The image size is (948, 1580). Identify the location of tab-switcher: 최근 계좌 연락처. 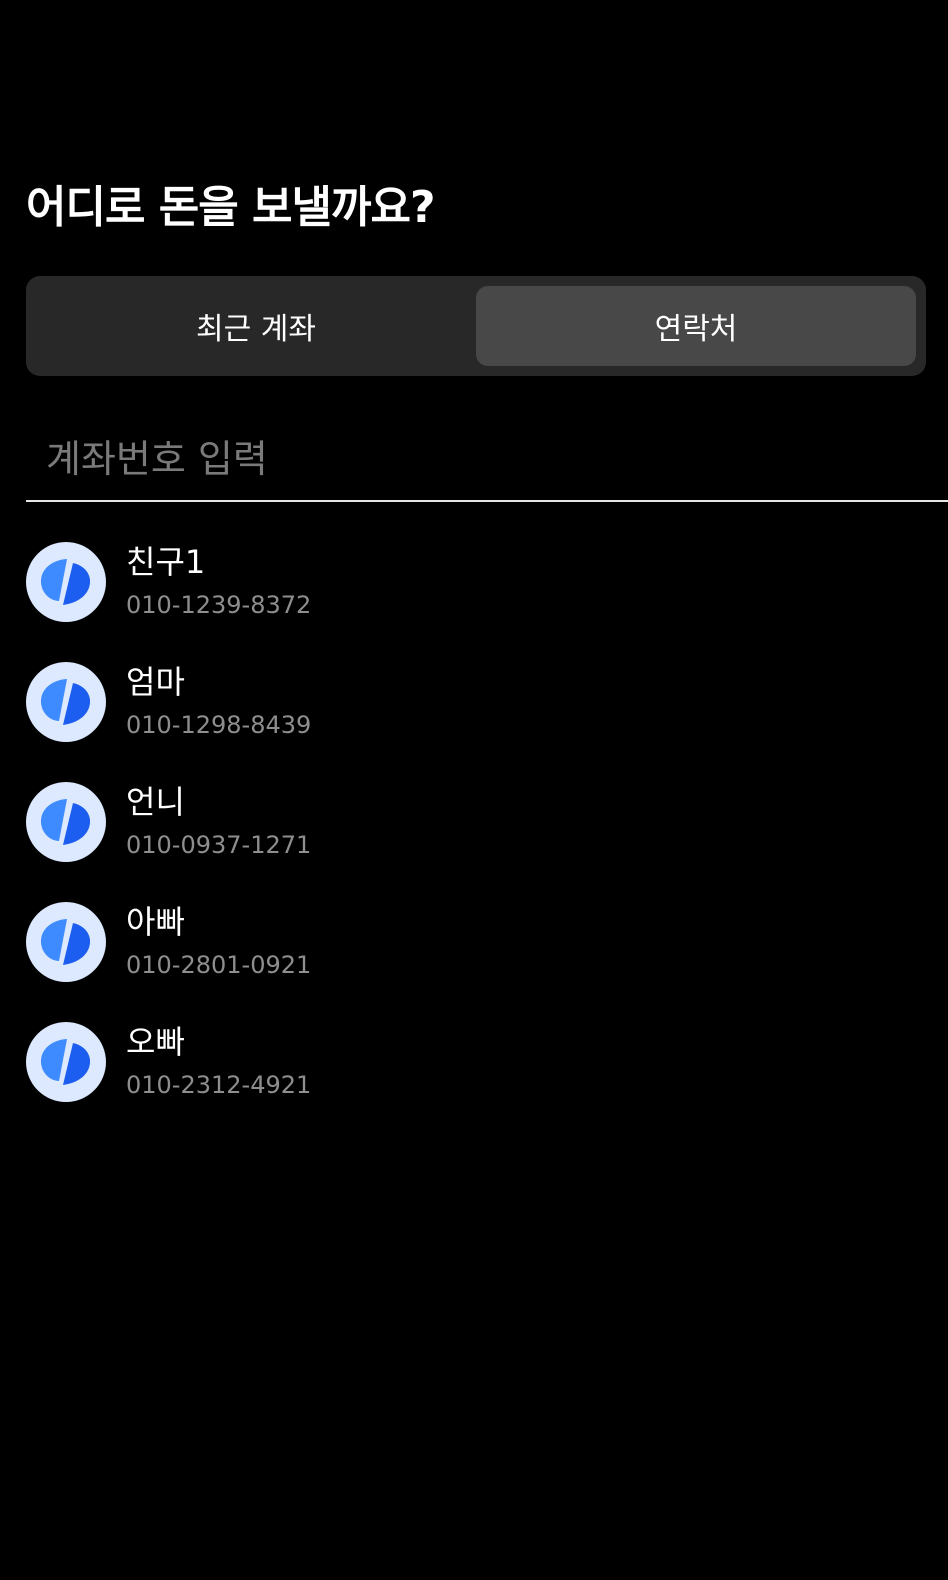
(476, 326).